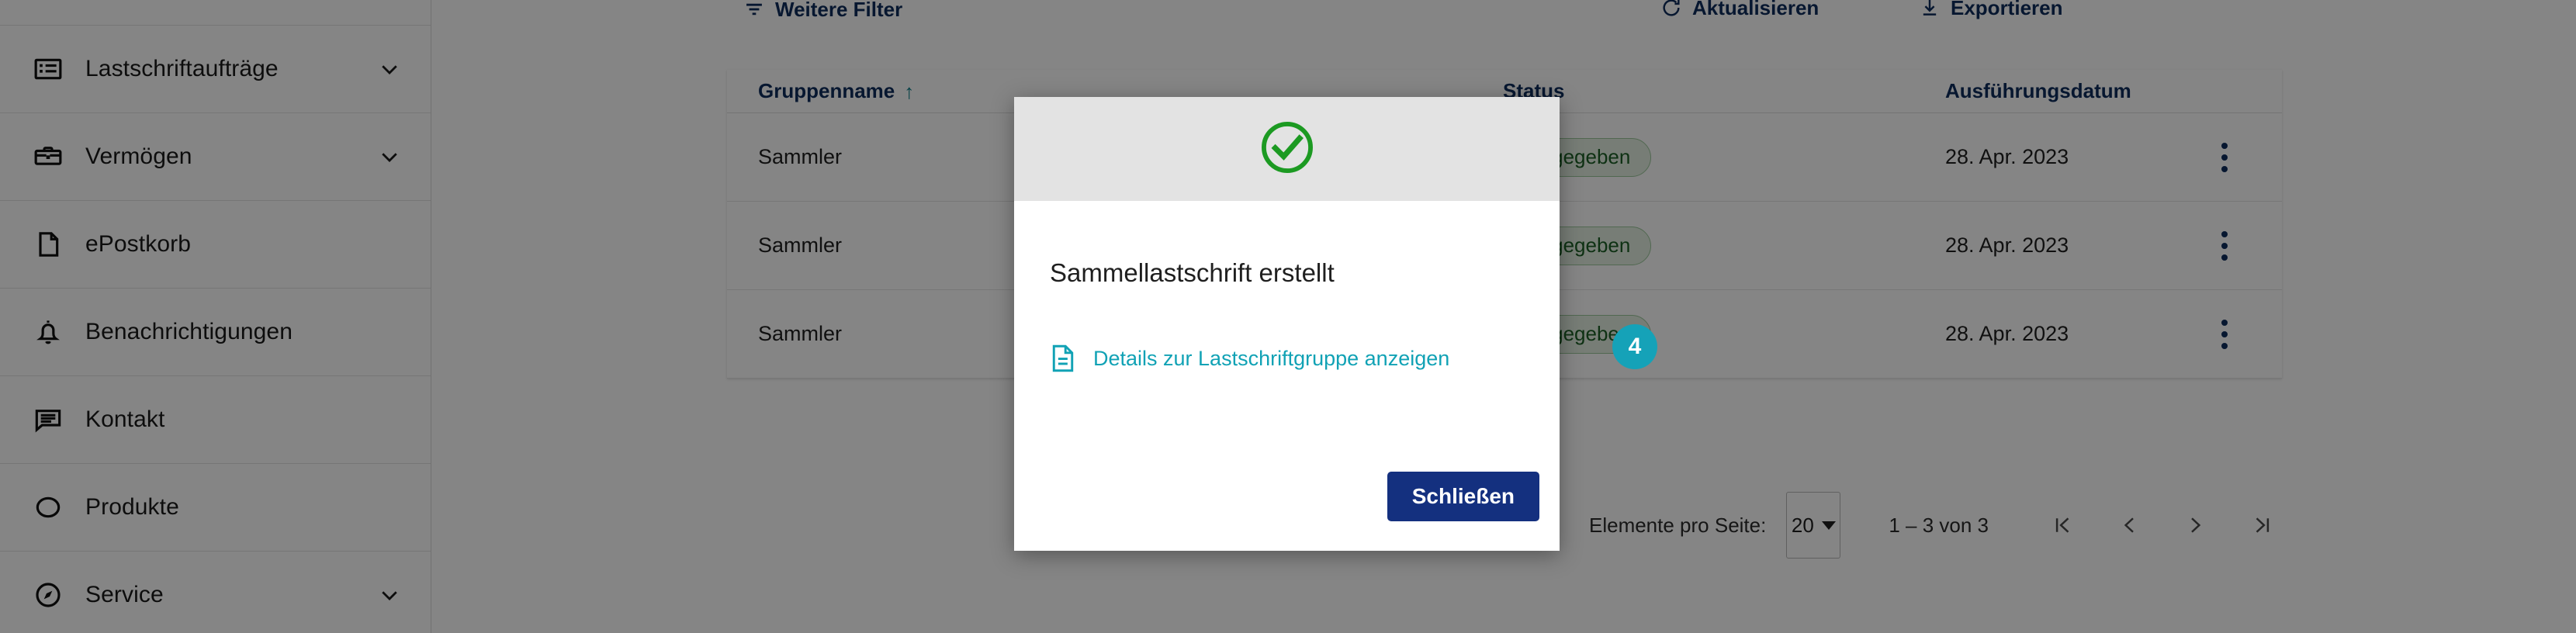 Image resolution: width=2576 pixels, height=633 pixels. Describe the element at coordinates (1063, 358) in the screenshot. I see `document-lines-icon` at that location.